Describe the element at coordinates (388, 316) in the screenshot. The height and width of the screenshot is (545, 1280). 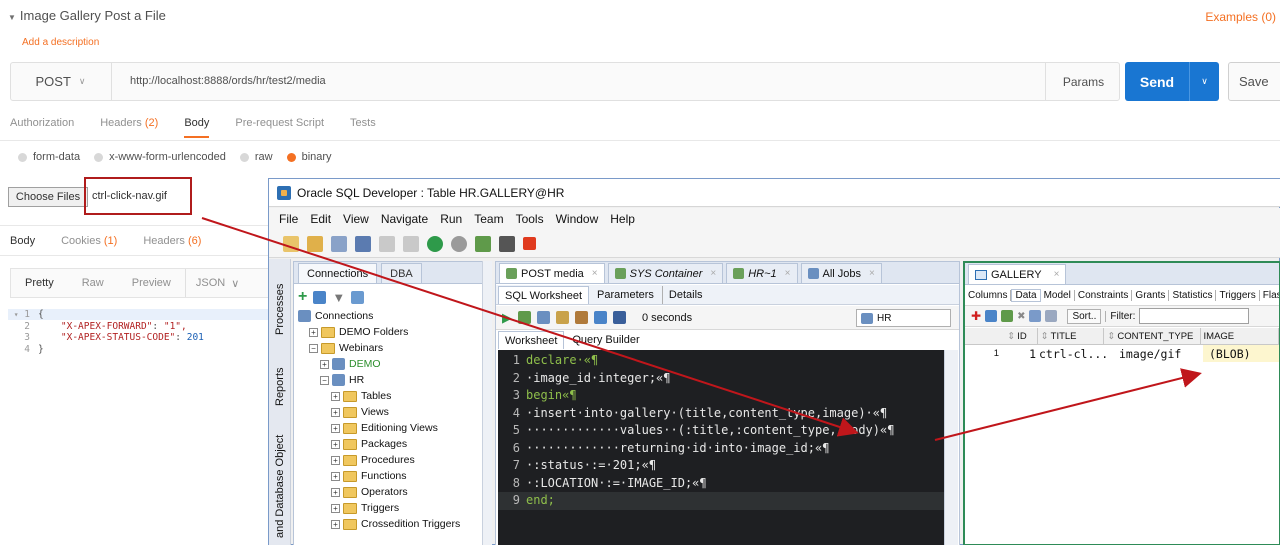
I see `tree-item: Connections` at that location.